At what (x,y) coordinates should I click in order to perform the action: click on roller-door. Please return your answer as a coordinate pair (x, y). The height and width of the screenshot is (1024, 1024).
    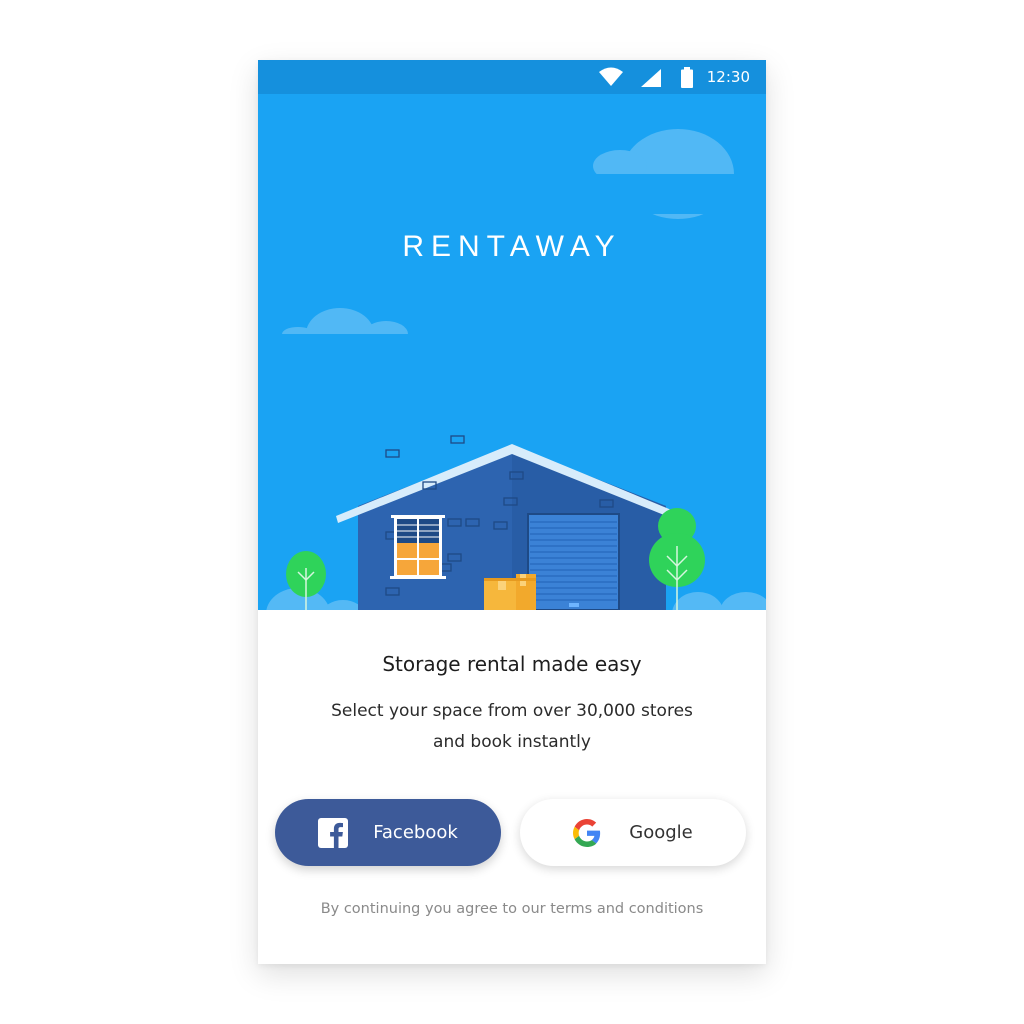
    Looking at the image, I should click on (573, 561).